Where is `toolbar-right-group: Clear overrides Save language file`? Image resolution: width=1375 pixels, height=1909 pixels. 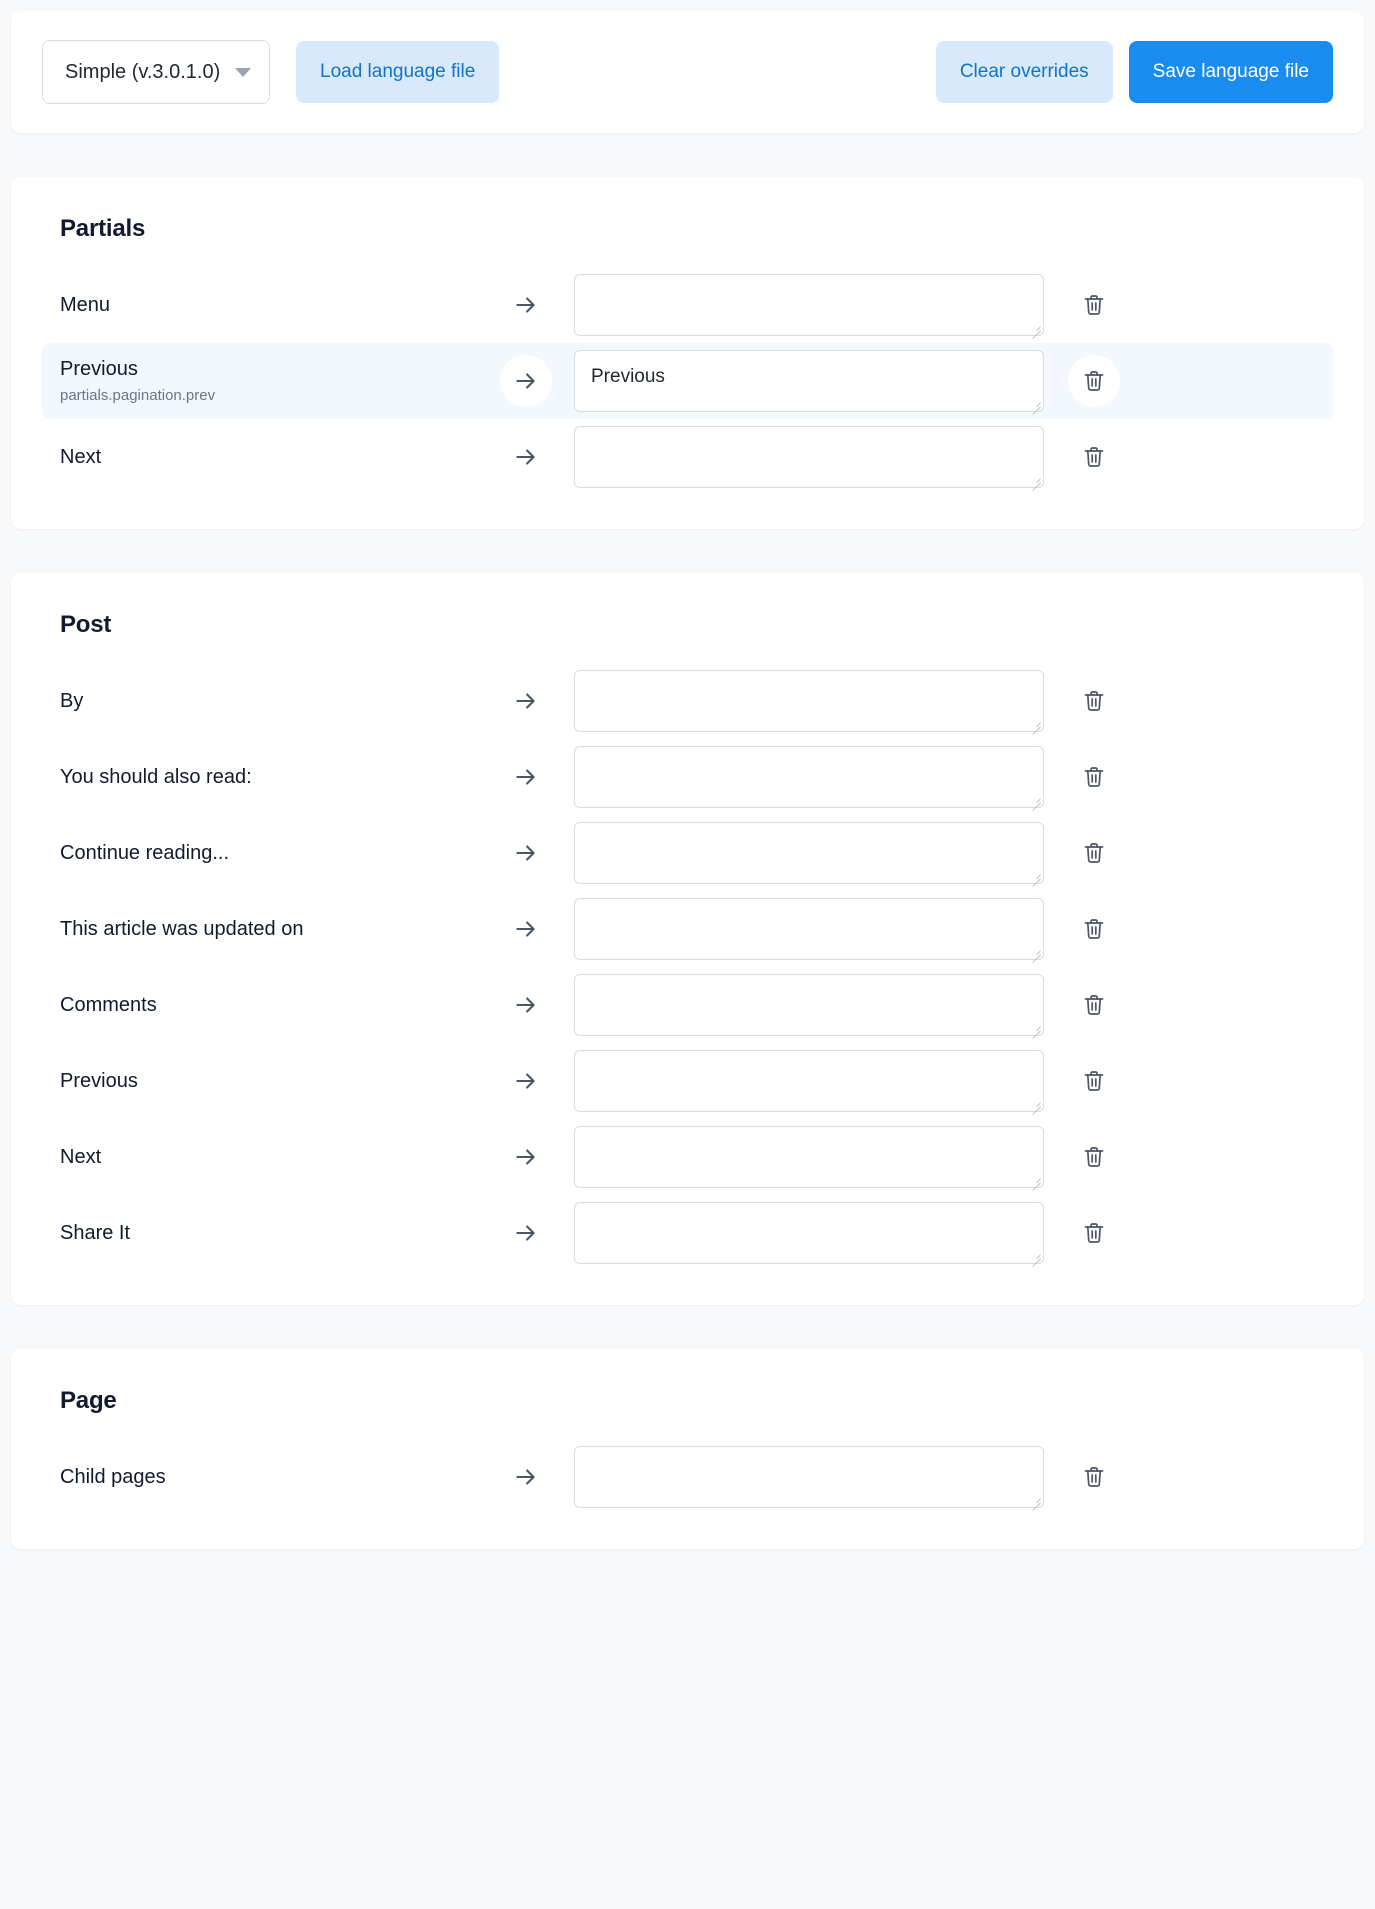 toolbar-right-group: Clear overrides Save language file is located at coordinates (1134, 72).